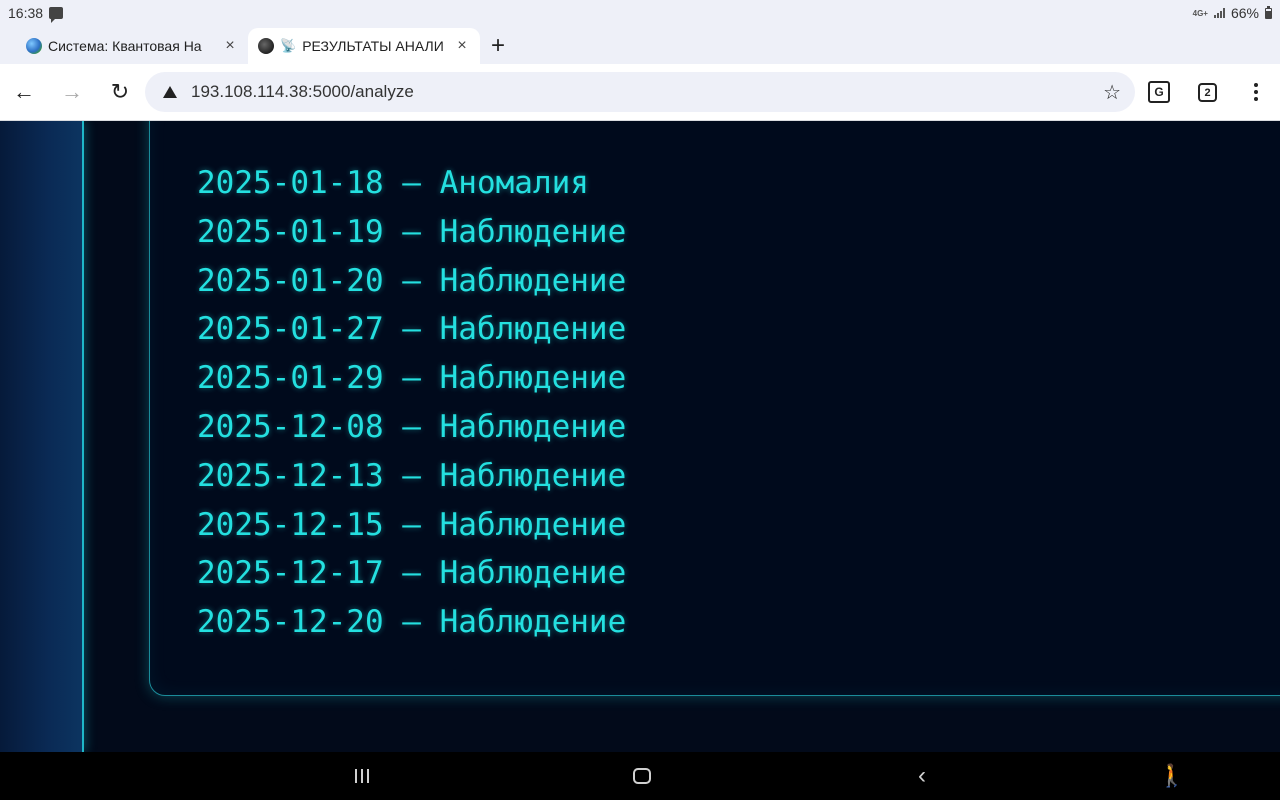  What do you see at coordinates (1200, 13) in the screenshot?
I see `network-type: 4G+` at bounding box center [1200, 13].